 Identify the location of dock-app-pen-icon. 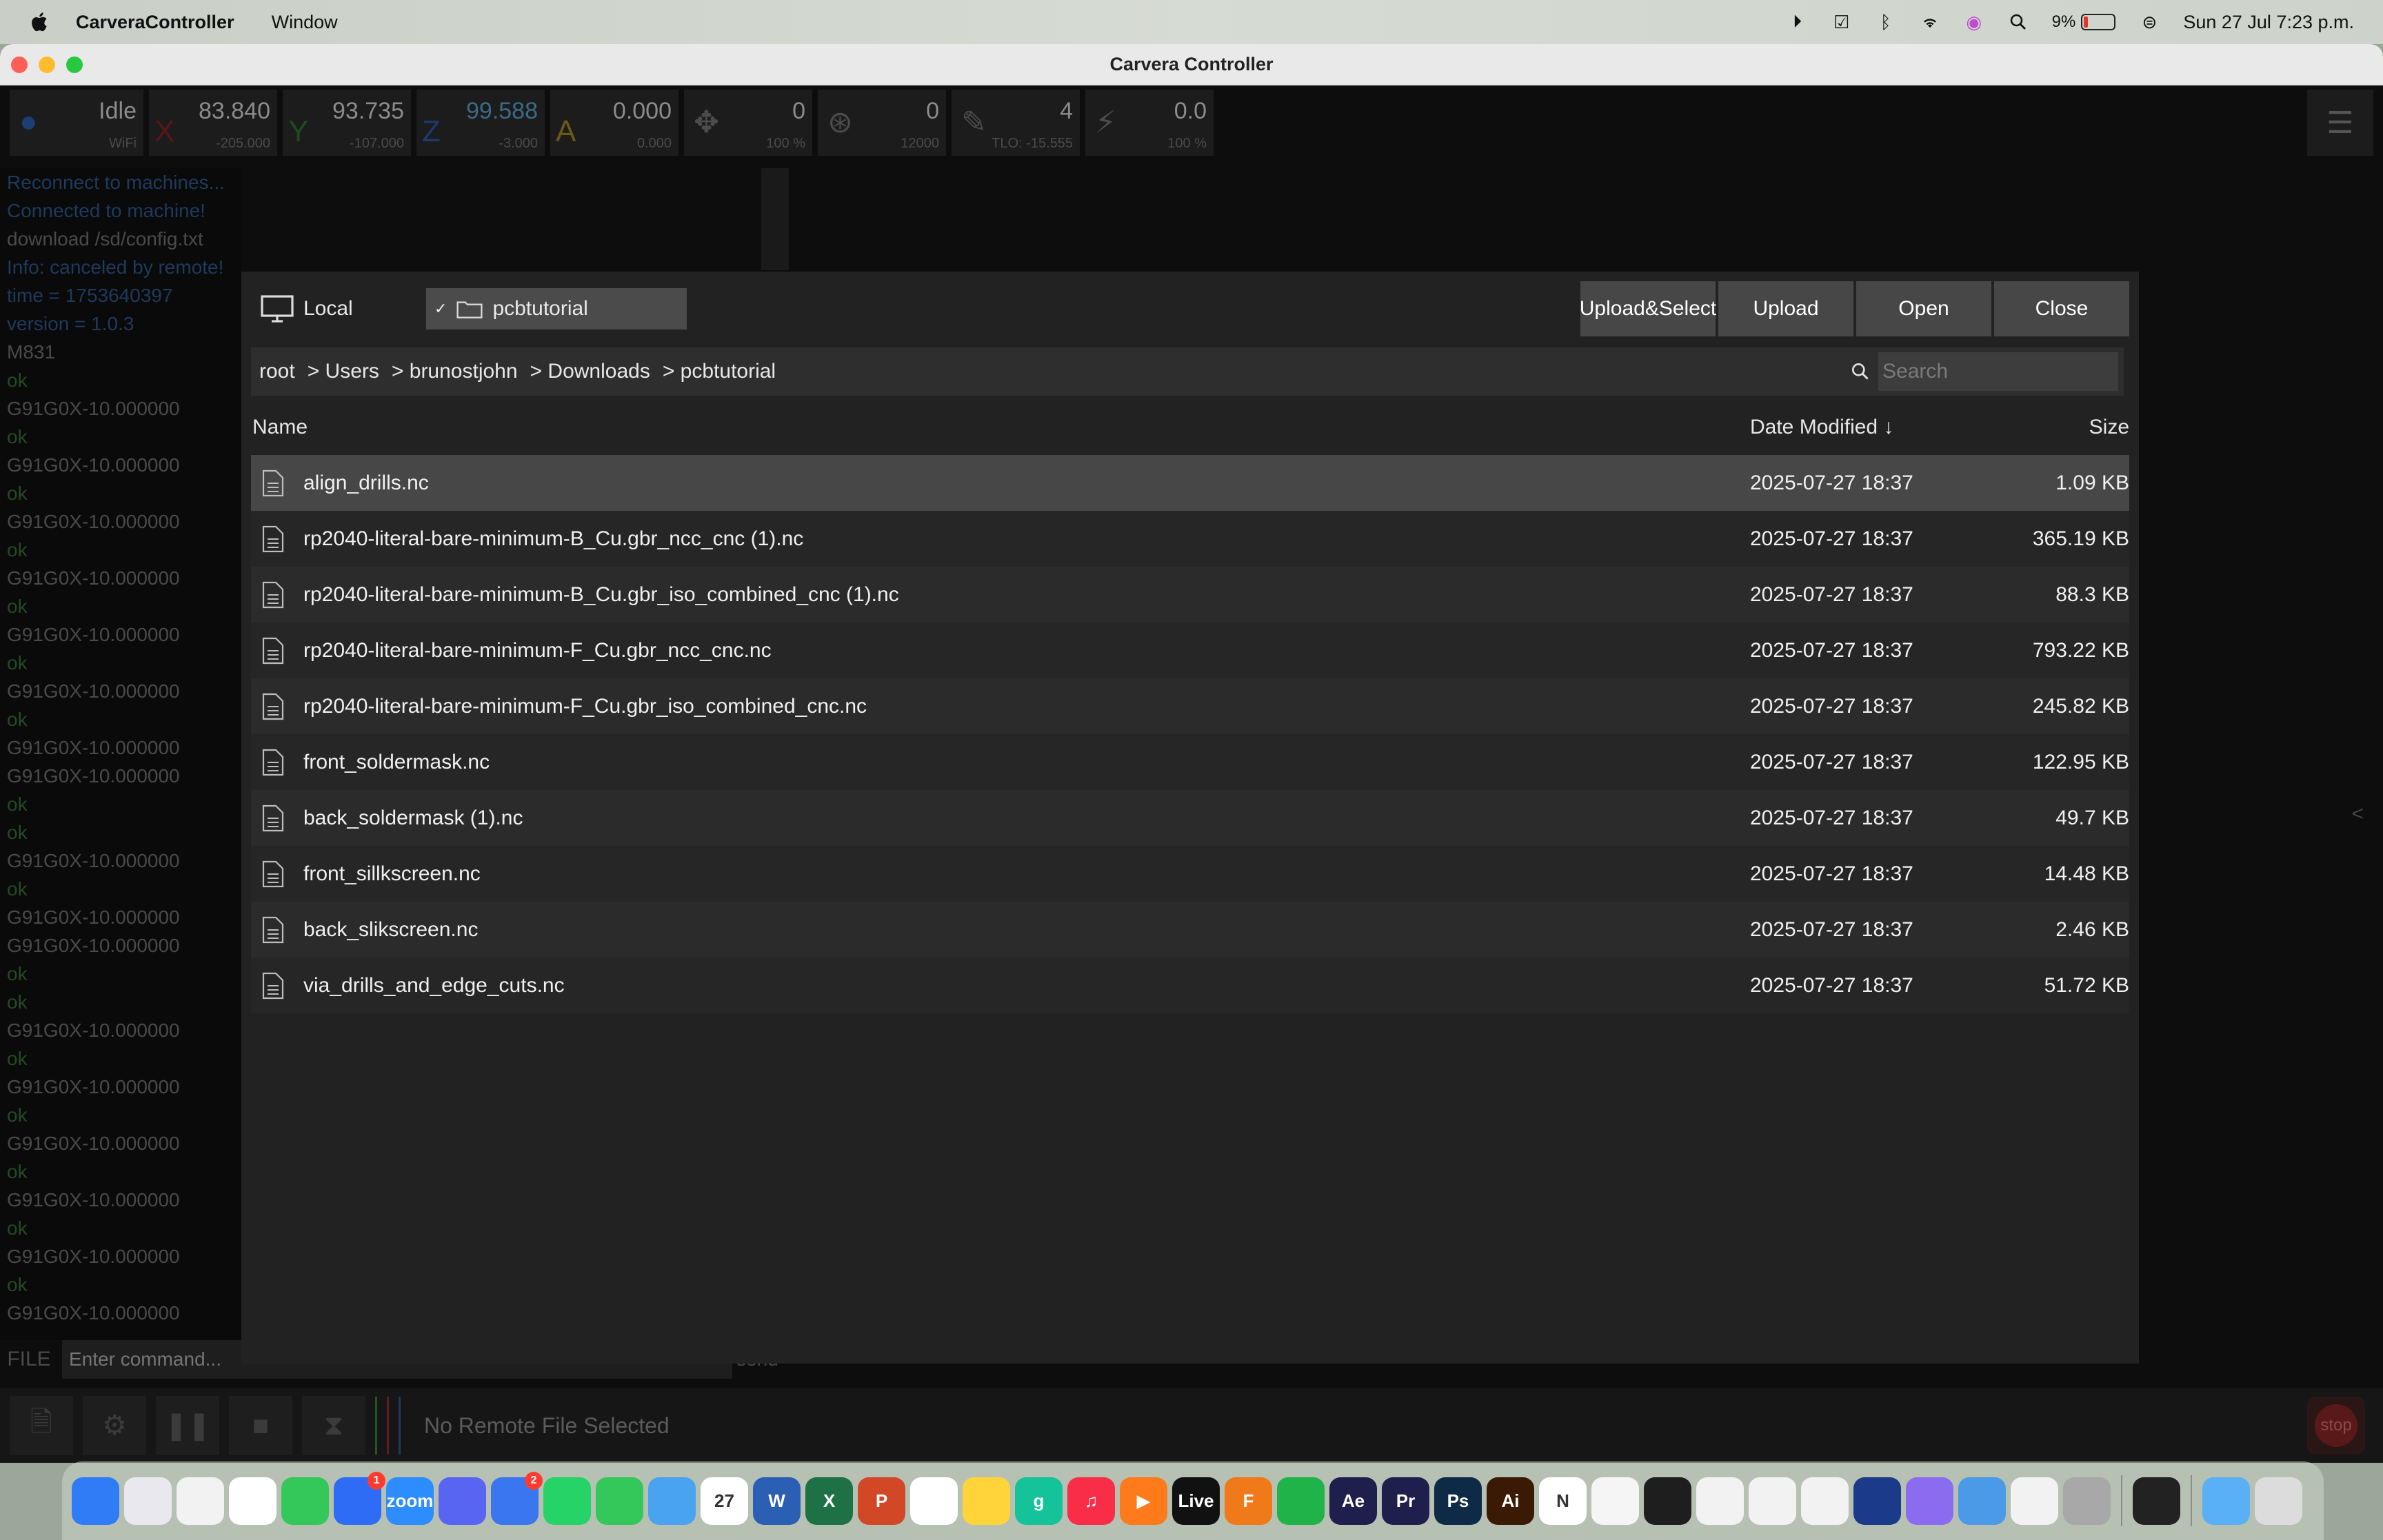
(1772, 1501).